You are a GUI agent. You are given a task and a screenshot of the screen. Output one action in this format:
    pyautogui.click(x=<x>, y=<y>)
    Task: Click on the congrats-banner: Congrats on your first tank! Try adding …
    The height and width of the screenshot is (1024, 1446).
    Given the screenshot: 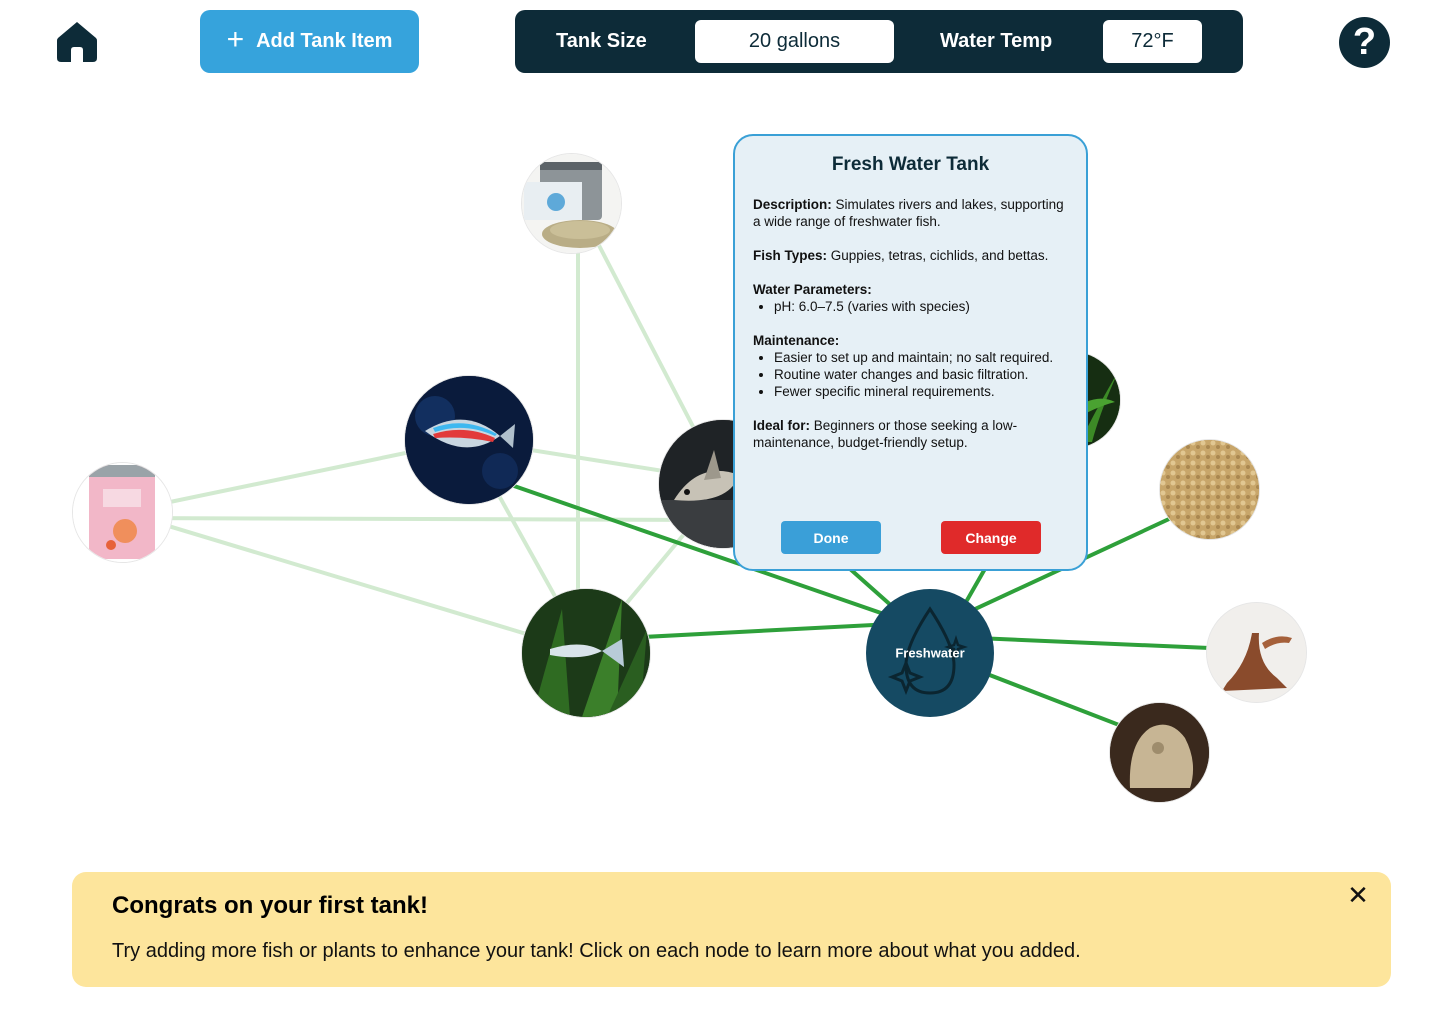 What is the action you would take?
    pyautogui.click(x=731, y=929)
    